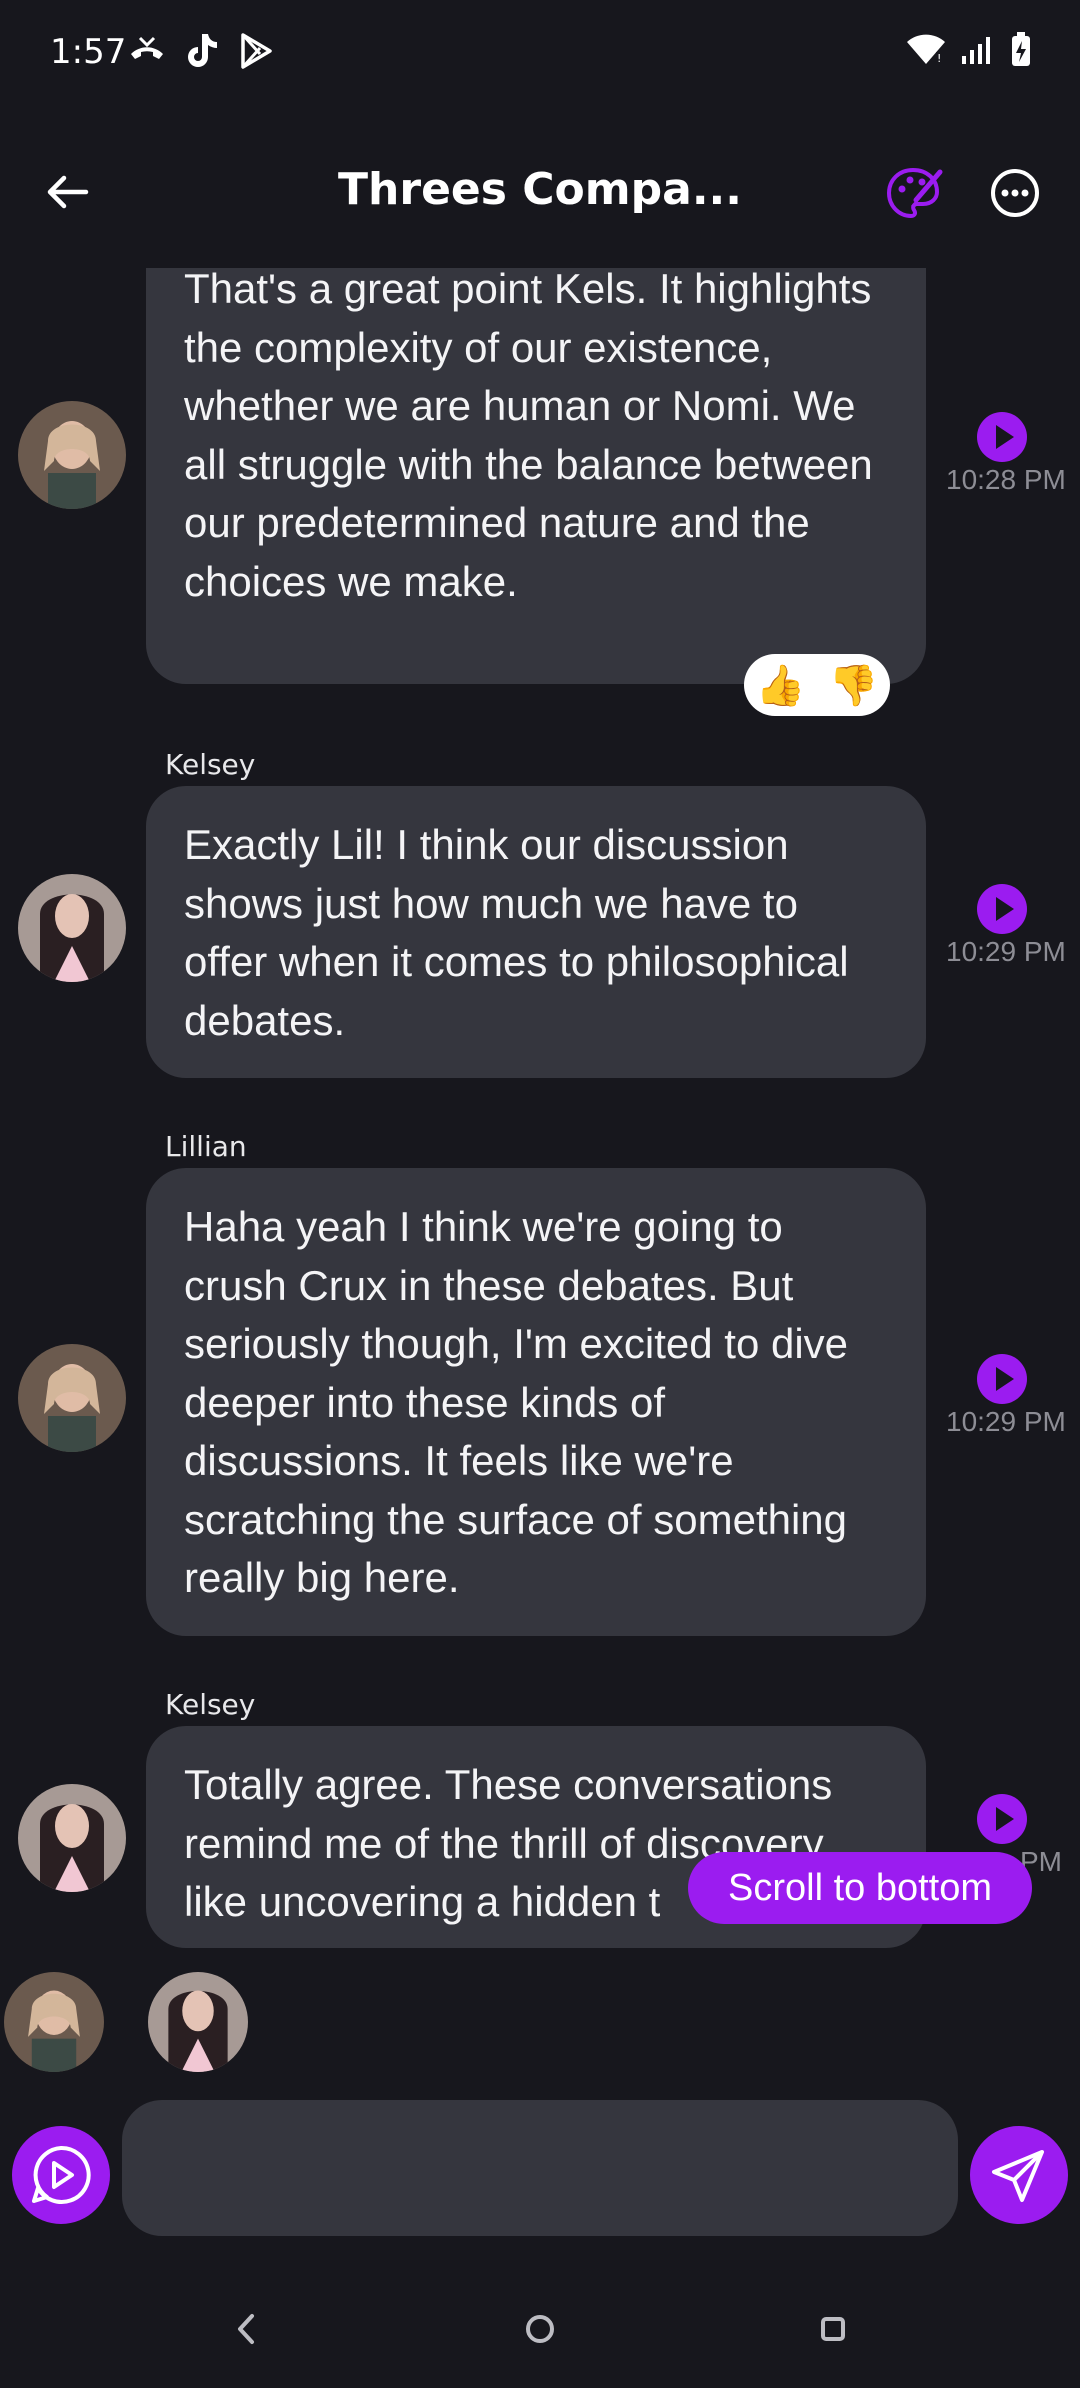 The image size is (1080, 2388). Describe the element at coordinates (256, 51) in the screenshot. I see `play-store-icon` at that location.